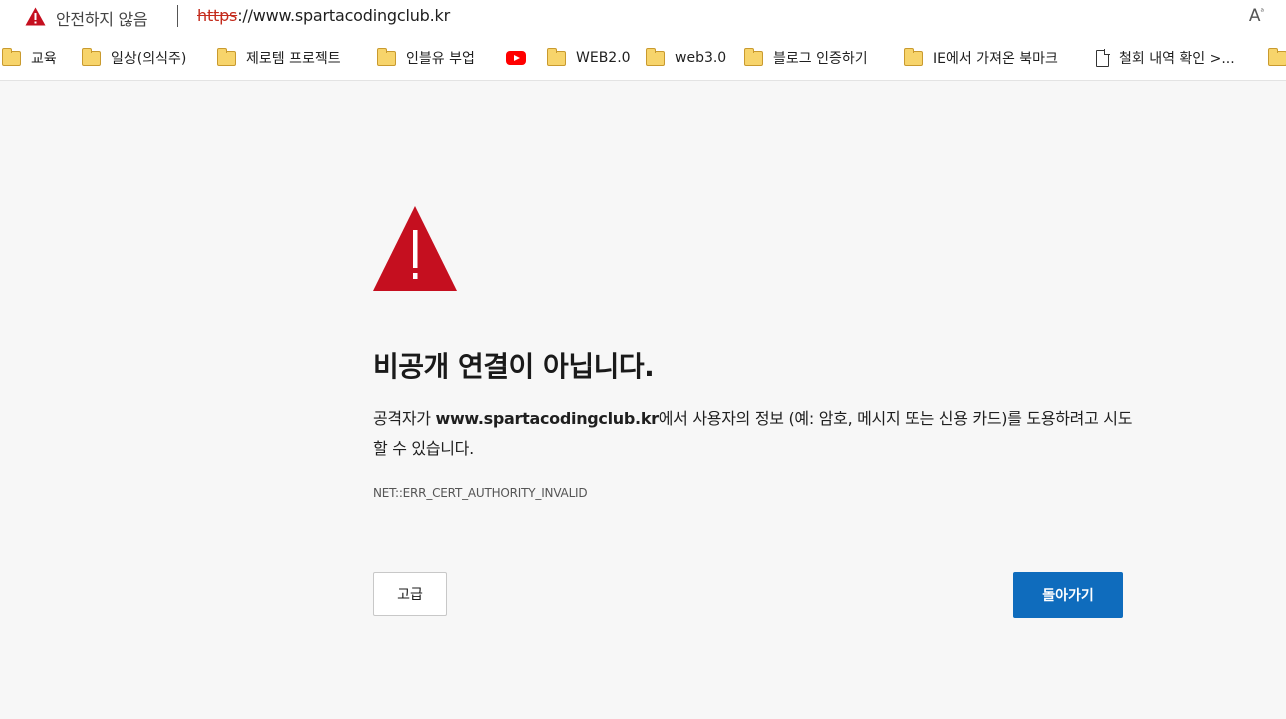 This screenshot has width=1286, height=719. I want to click on bookmark-item: WEB2.0, so click(589, 58).